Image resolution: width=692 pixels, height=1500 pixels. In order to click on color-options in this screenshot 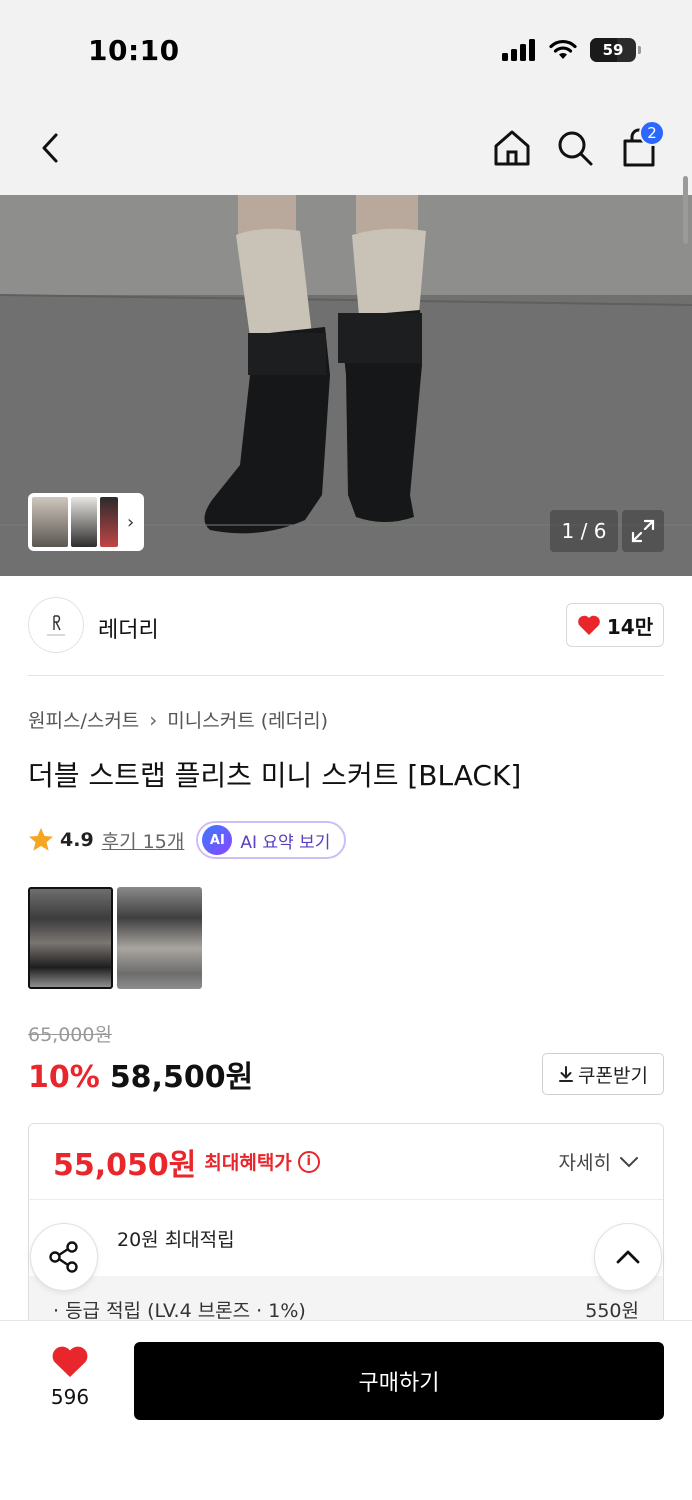, I will do `click(115, 938)`.